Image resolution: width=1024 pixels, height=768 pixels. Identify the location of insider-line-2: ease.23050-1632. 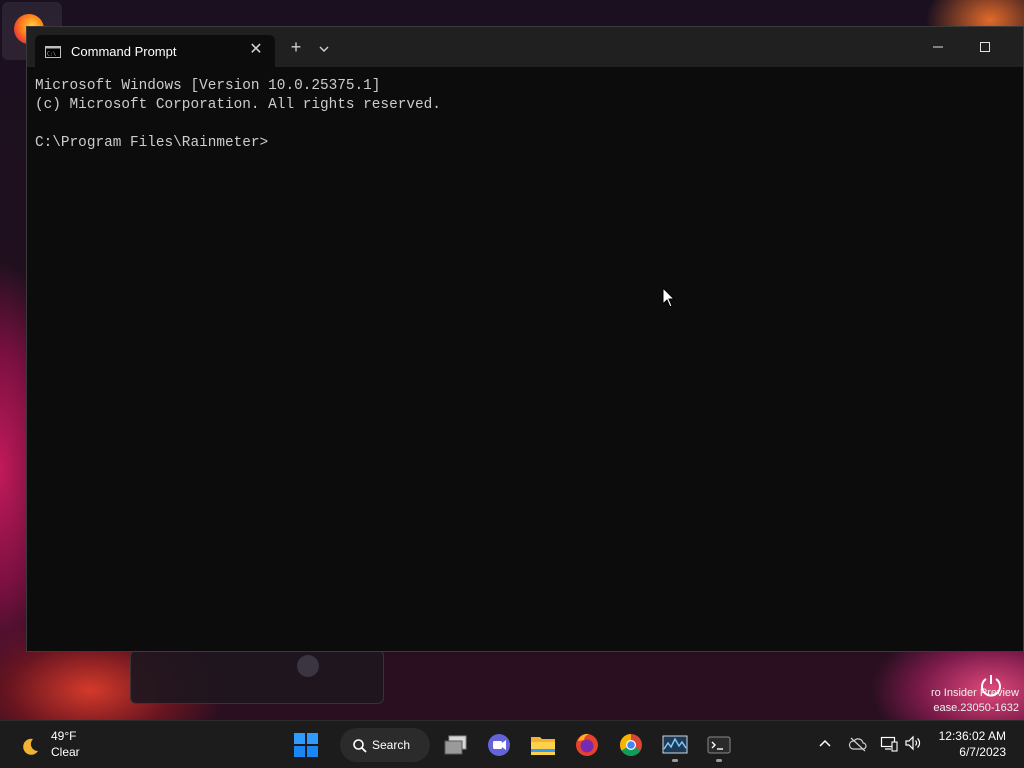
(976, 708).